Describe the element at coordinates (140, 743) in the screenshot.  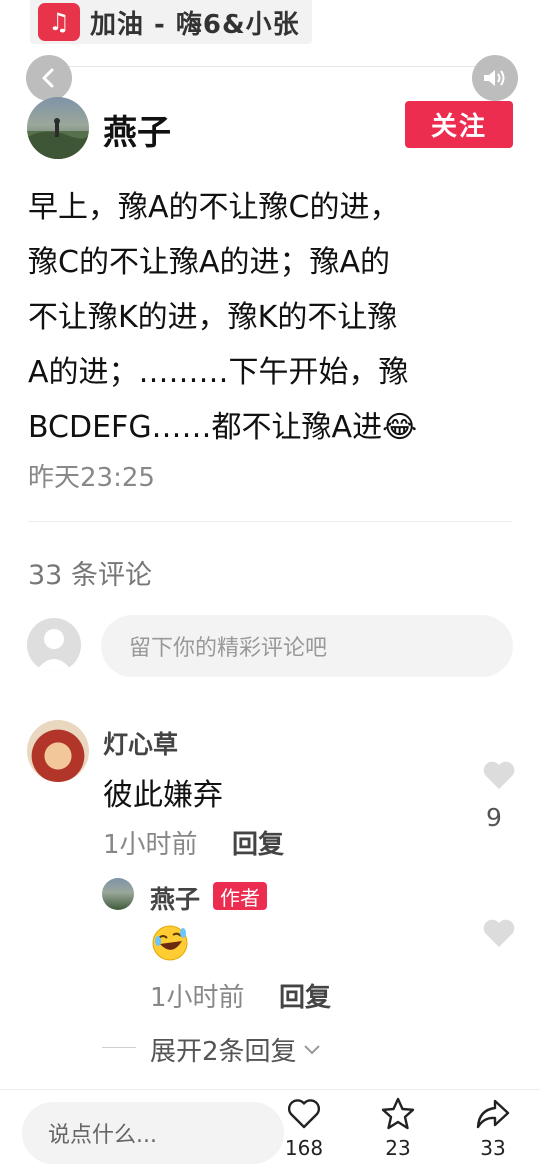
I see `commenter-name: 灯心草` at that location.